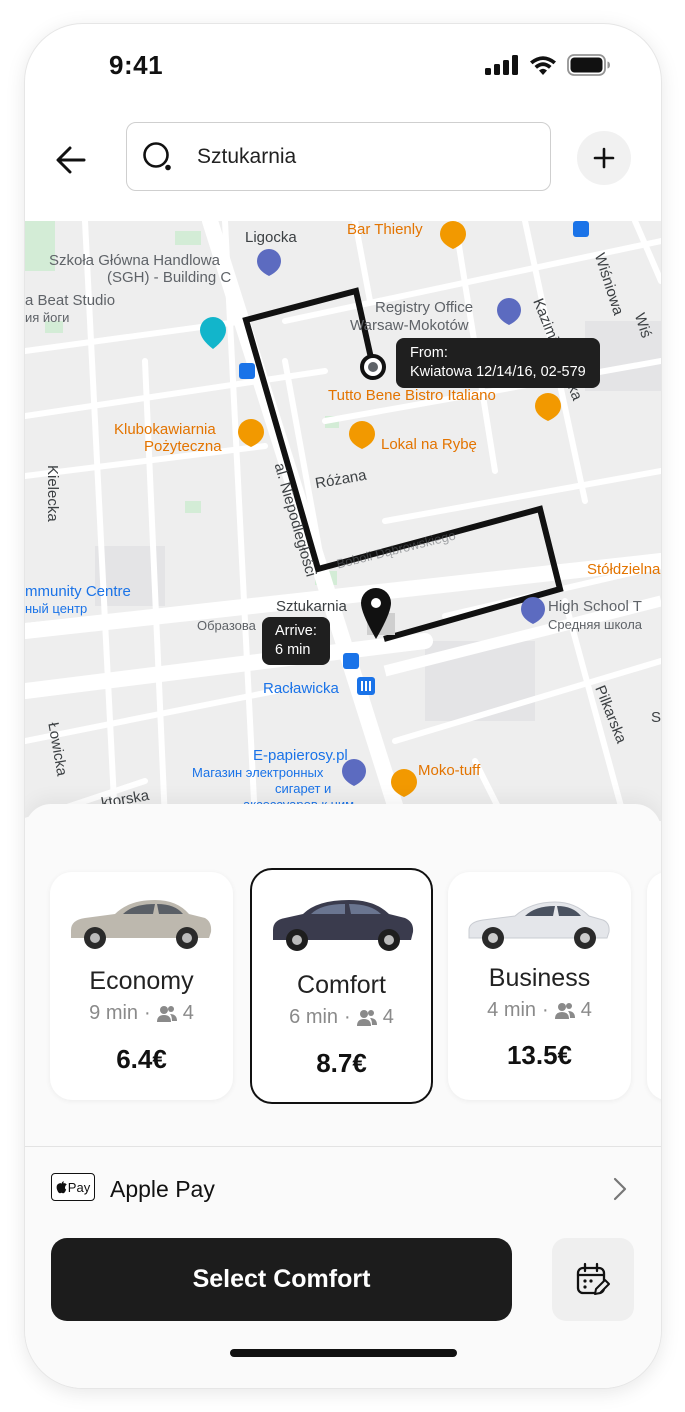 This screenshot has height=1412, width=685. What do you see at coordinates (47, 317) in the screenshot?
I see `map-label: ия йоги` at bounding box center [47, 317].